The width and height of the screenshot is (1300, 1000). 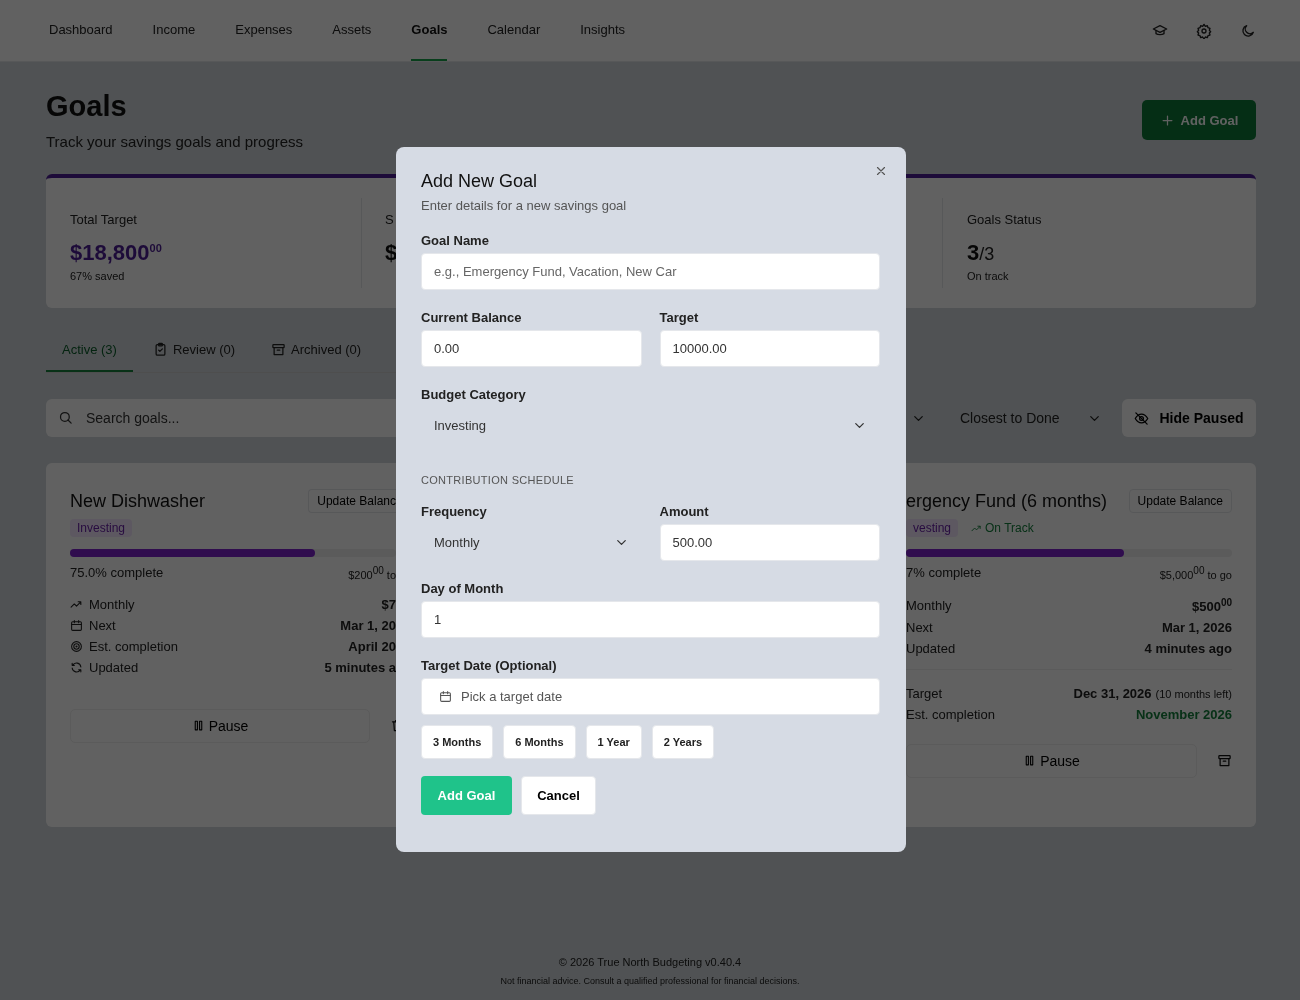 What do you see at coordinates (1005, 219) in the screenshot?
I see `stat-label: Goals Status` at bounding box center [1005, 219].